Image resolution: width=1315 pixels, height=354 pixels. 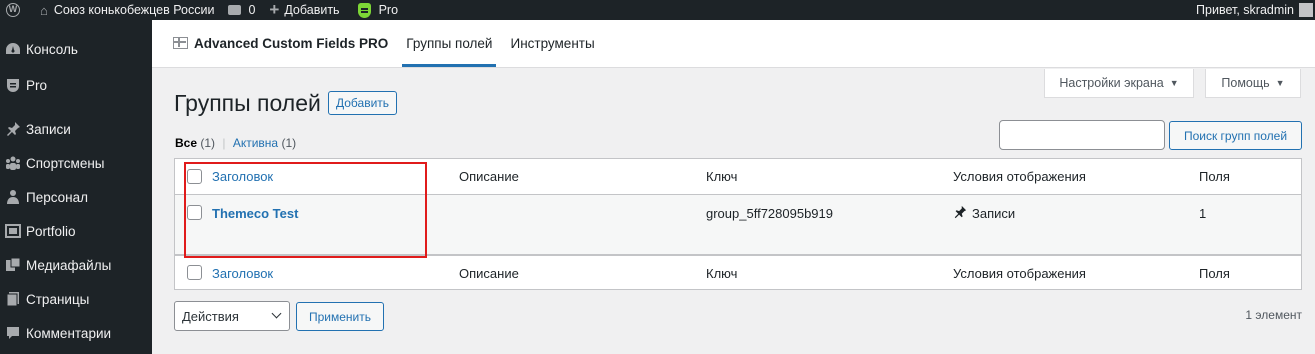 What do you see at coordinates (76, 85) in the screenshot?
I see `sidebar-item-pro: Pro` at bounding box center [76, 85].